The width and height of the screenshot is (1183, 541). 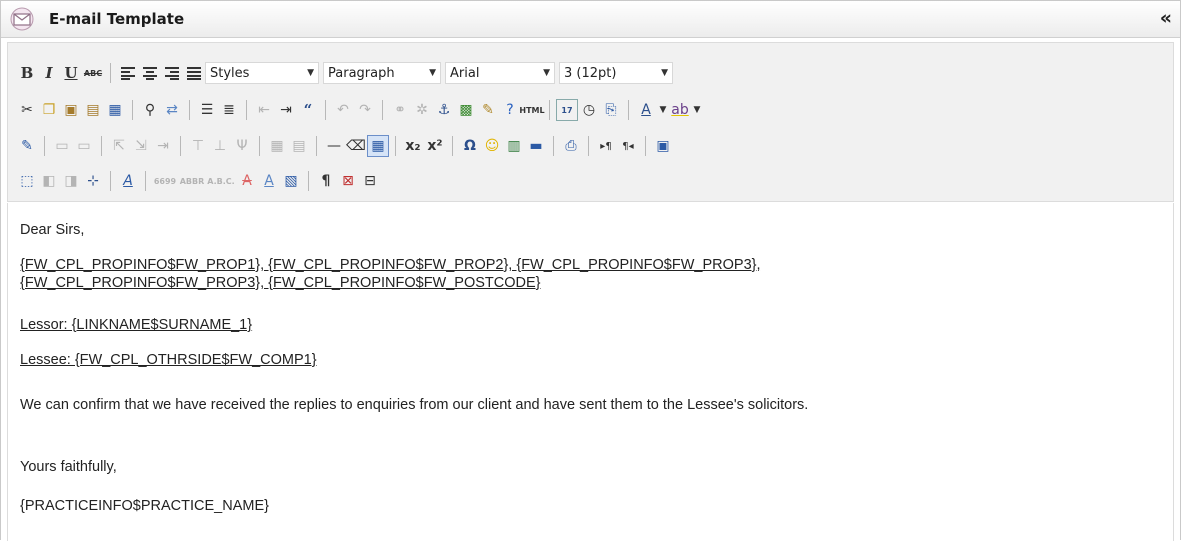 I want to click on insert-date-button: 17, so click(x=567, y=110).